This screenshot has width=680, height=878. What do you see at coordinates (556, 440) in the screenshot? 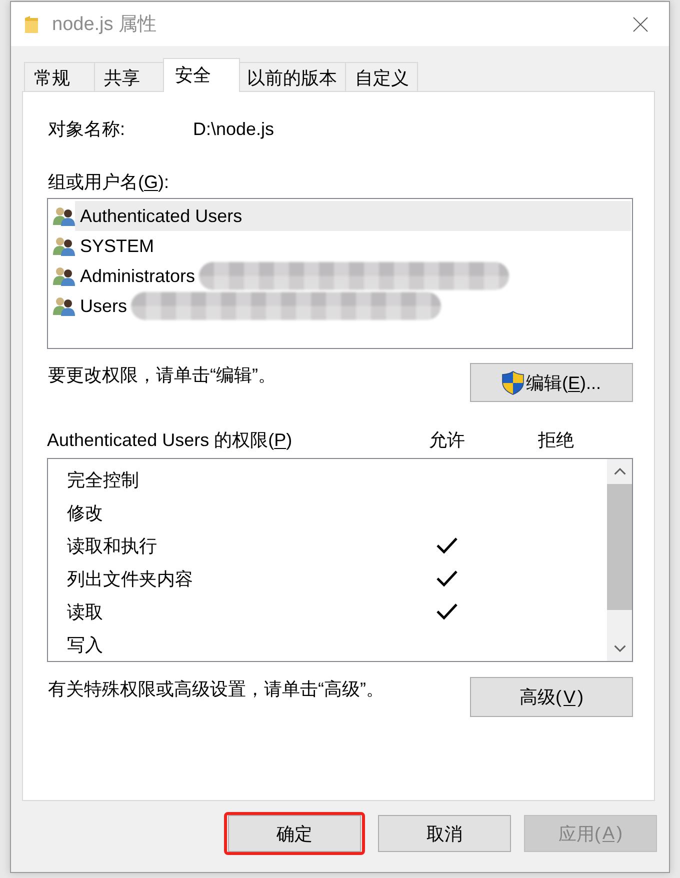
I see `column-header: 拒绝` at bounding box center [556, 440].